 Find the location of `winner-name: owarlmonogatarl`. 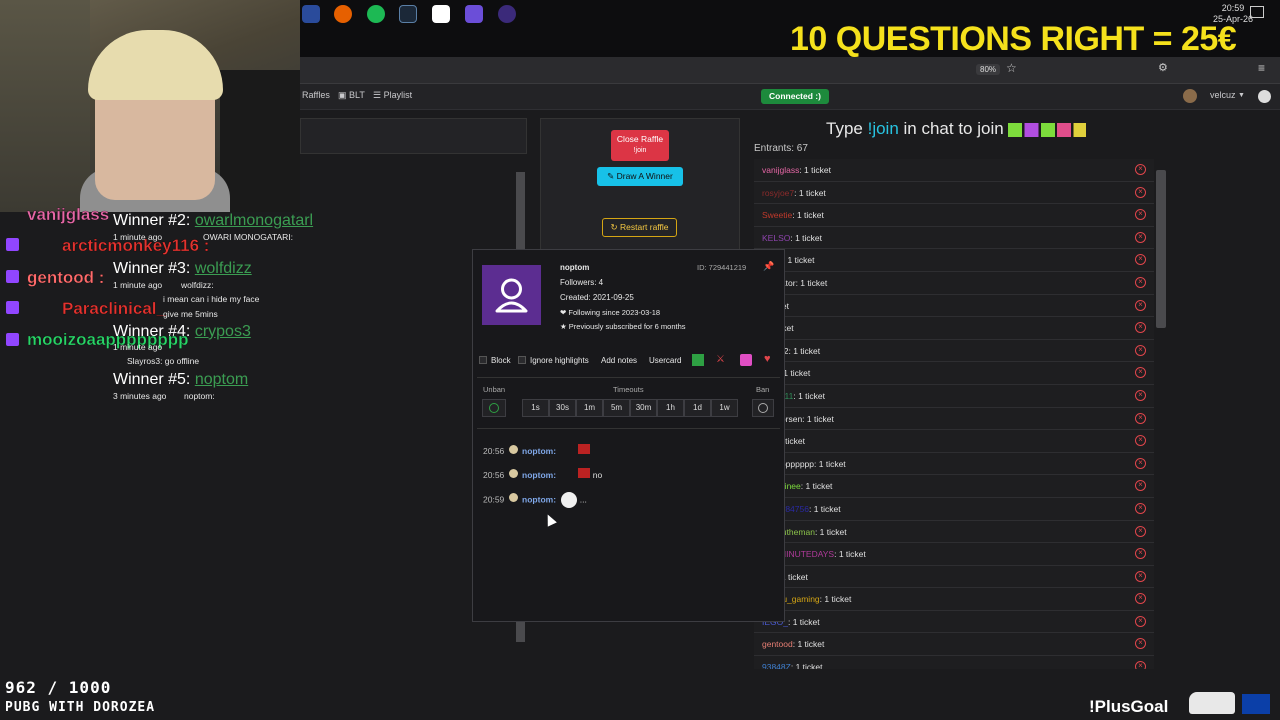

winner-name: owarlmonogatarl is located at coordinates (254, 220).